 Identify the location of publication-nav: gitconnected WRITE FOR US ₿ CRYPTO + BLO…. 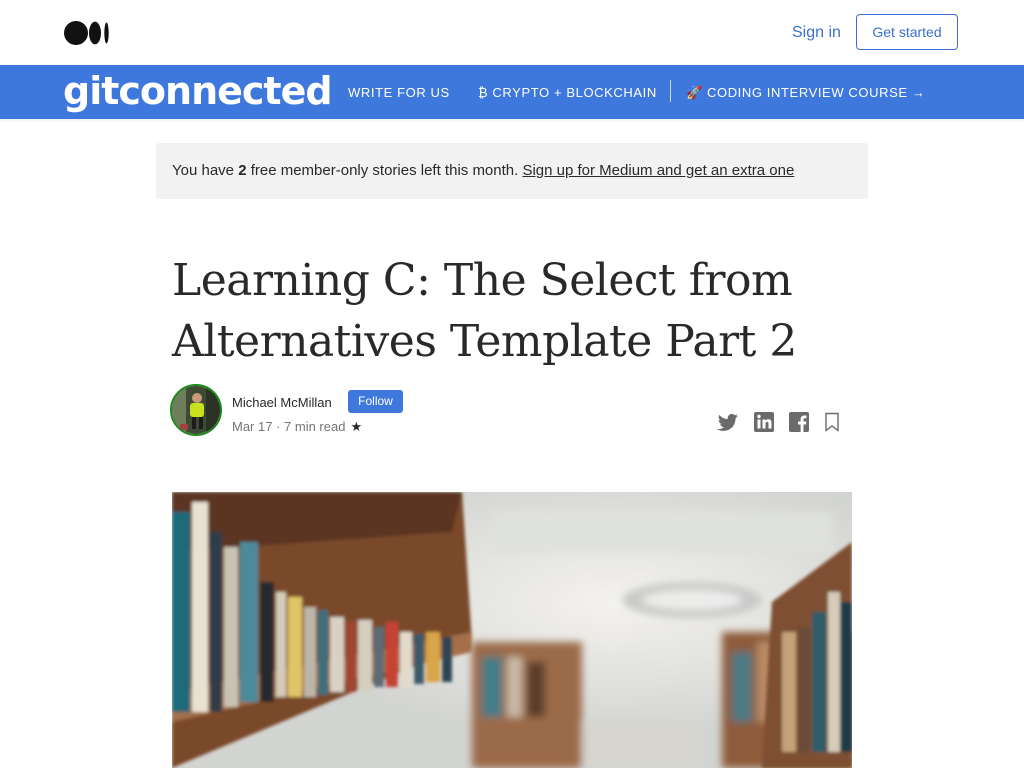
(512, 92).